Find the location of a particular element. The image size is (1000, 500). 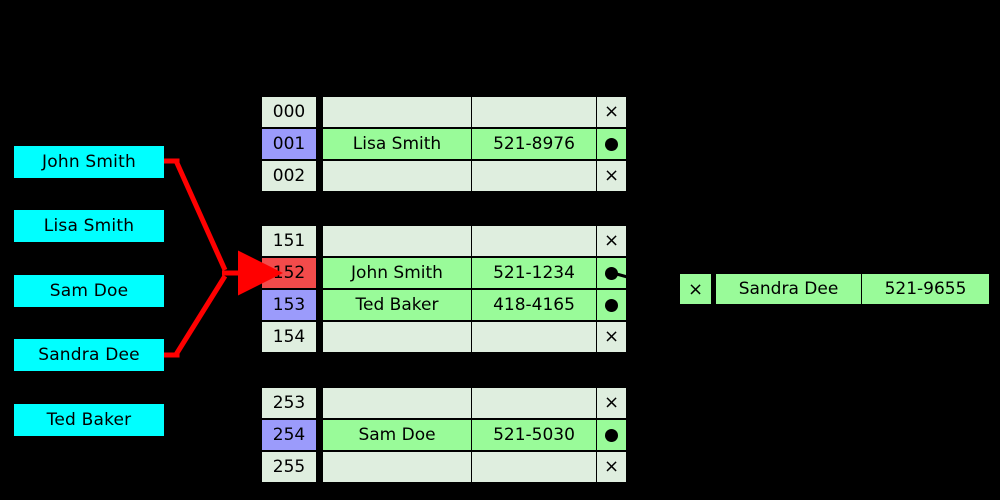

row-index-cell: 002 is located at coordinates (289, 176).